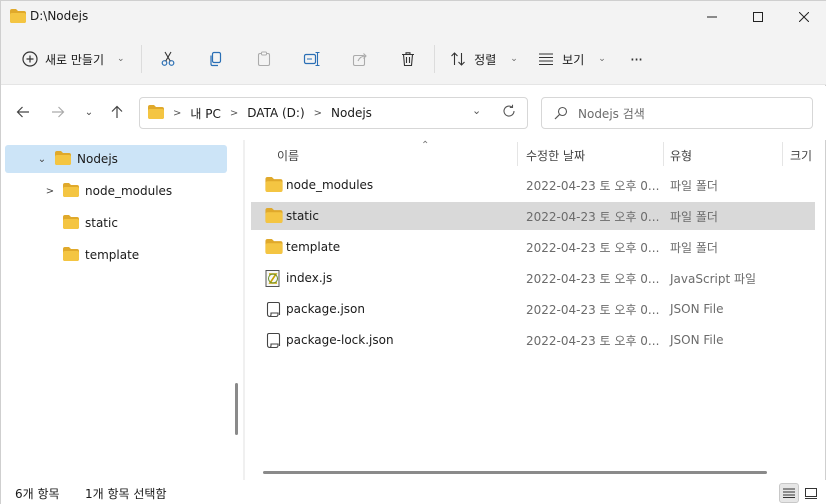 Image resolution: width=826 pixels, height=504 pixels. I want to click on tiles-view-button, so click(811, 493).